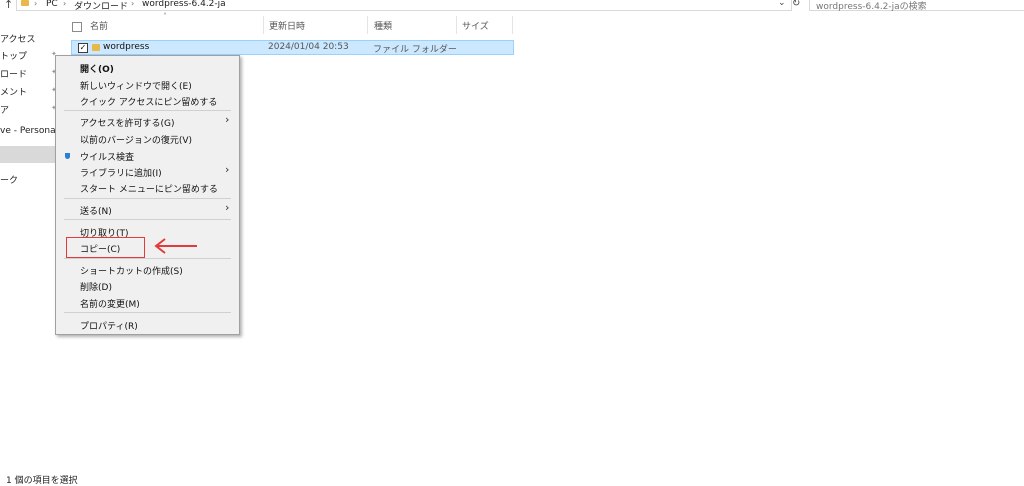  Describe the element at coordinates (308, 47) in the screenshot. I see `row-modified: 2024/01/04 20:53` at that location.